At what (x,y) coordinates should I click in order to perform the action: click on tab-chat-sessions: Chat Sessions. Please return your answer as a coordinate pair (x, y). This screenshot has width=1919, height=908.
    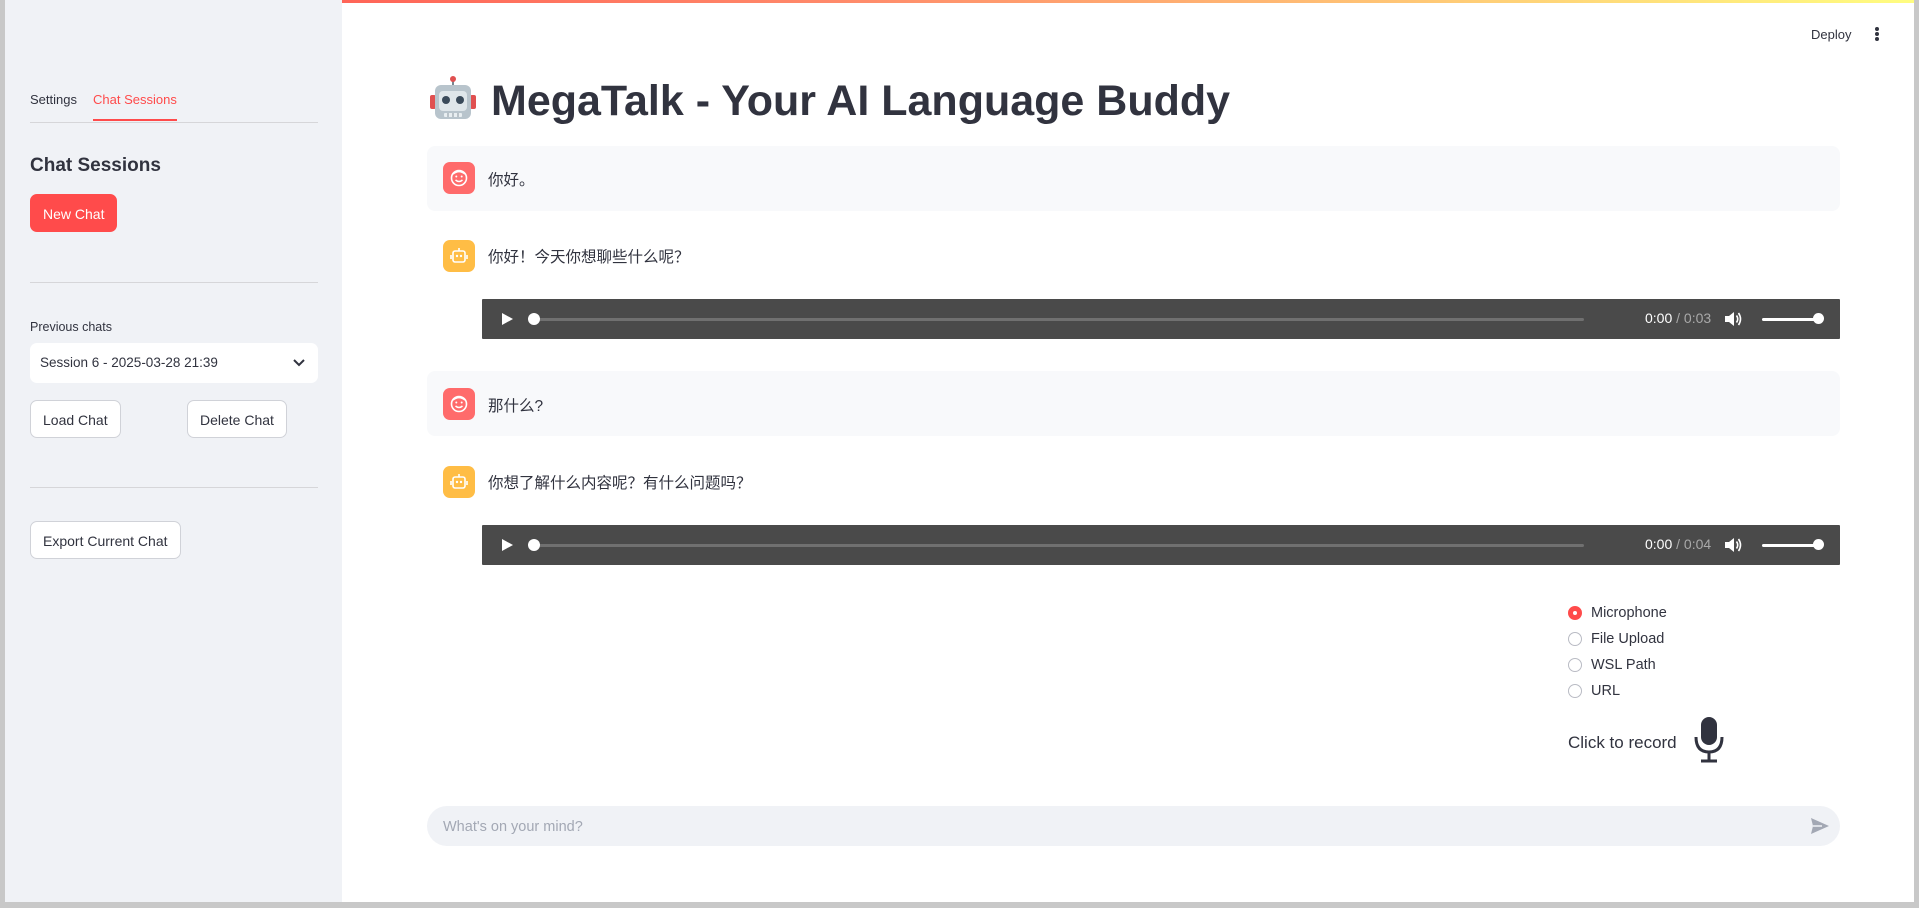
    Looking at the image, I should click on (135, 105).